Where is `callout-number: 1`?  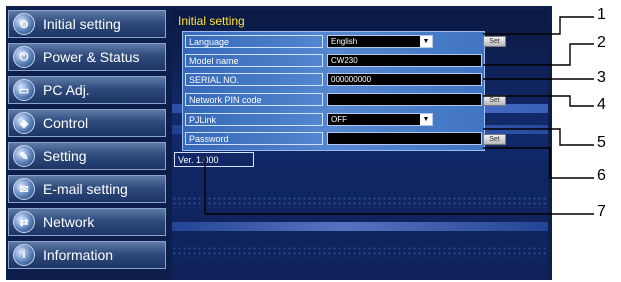 callout-number: 1 is located at coordinates (601, 14).